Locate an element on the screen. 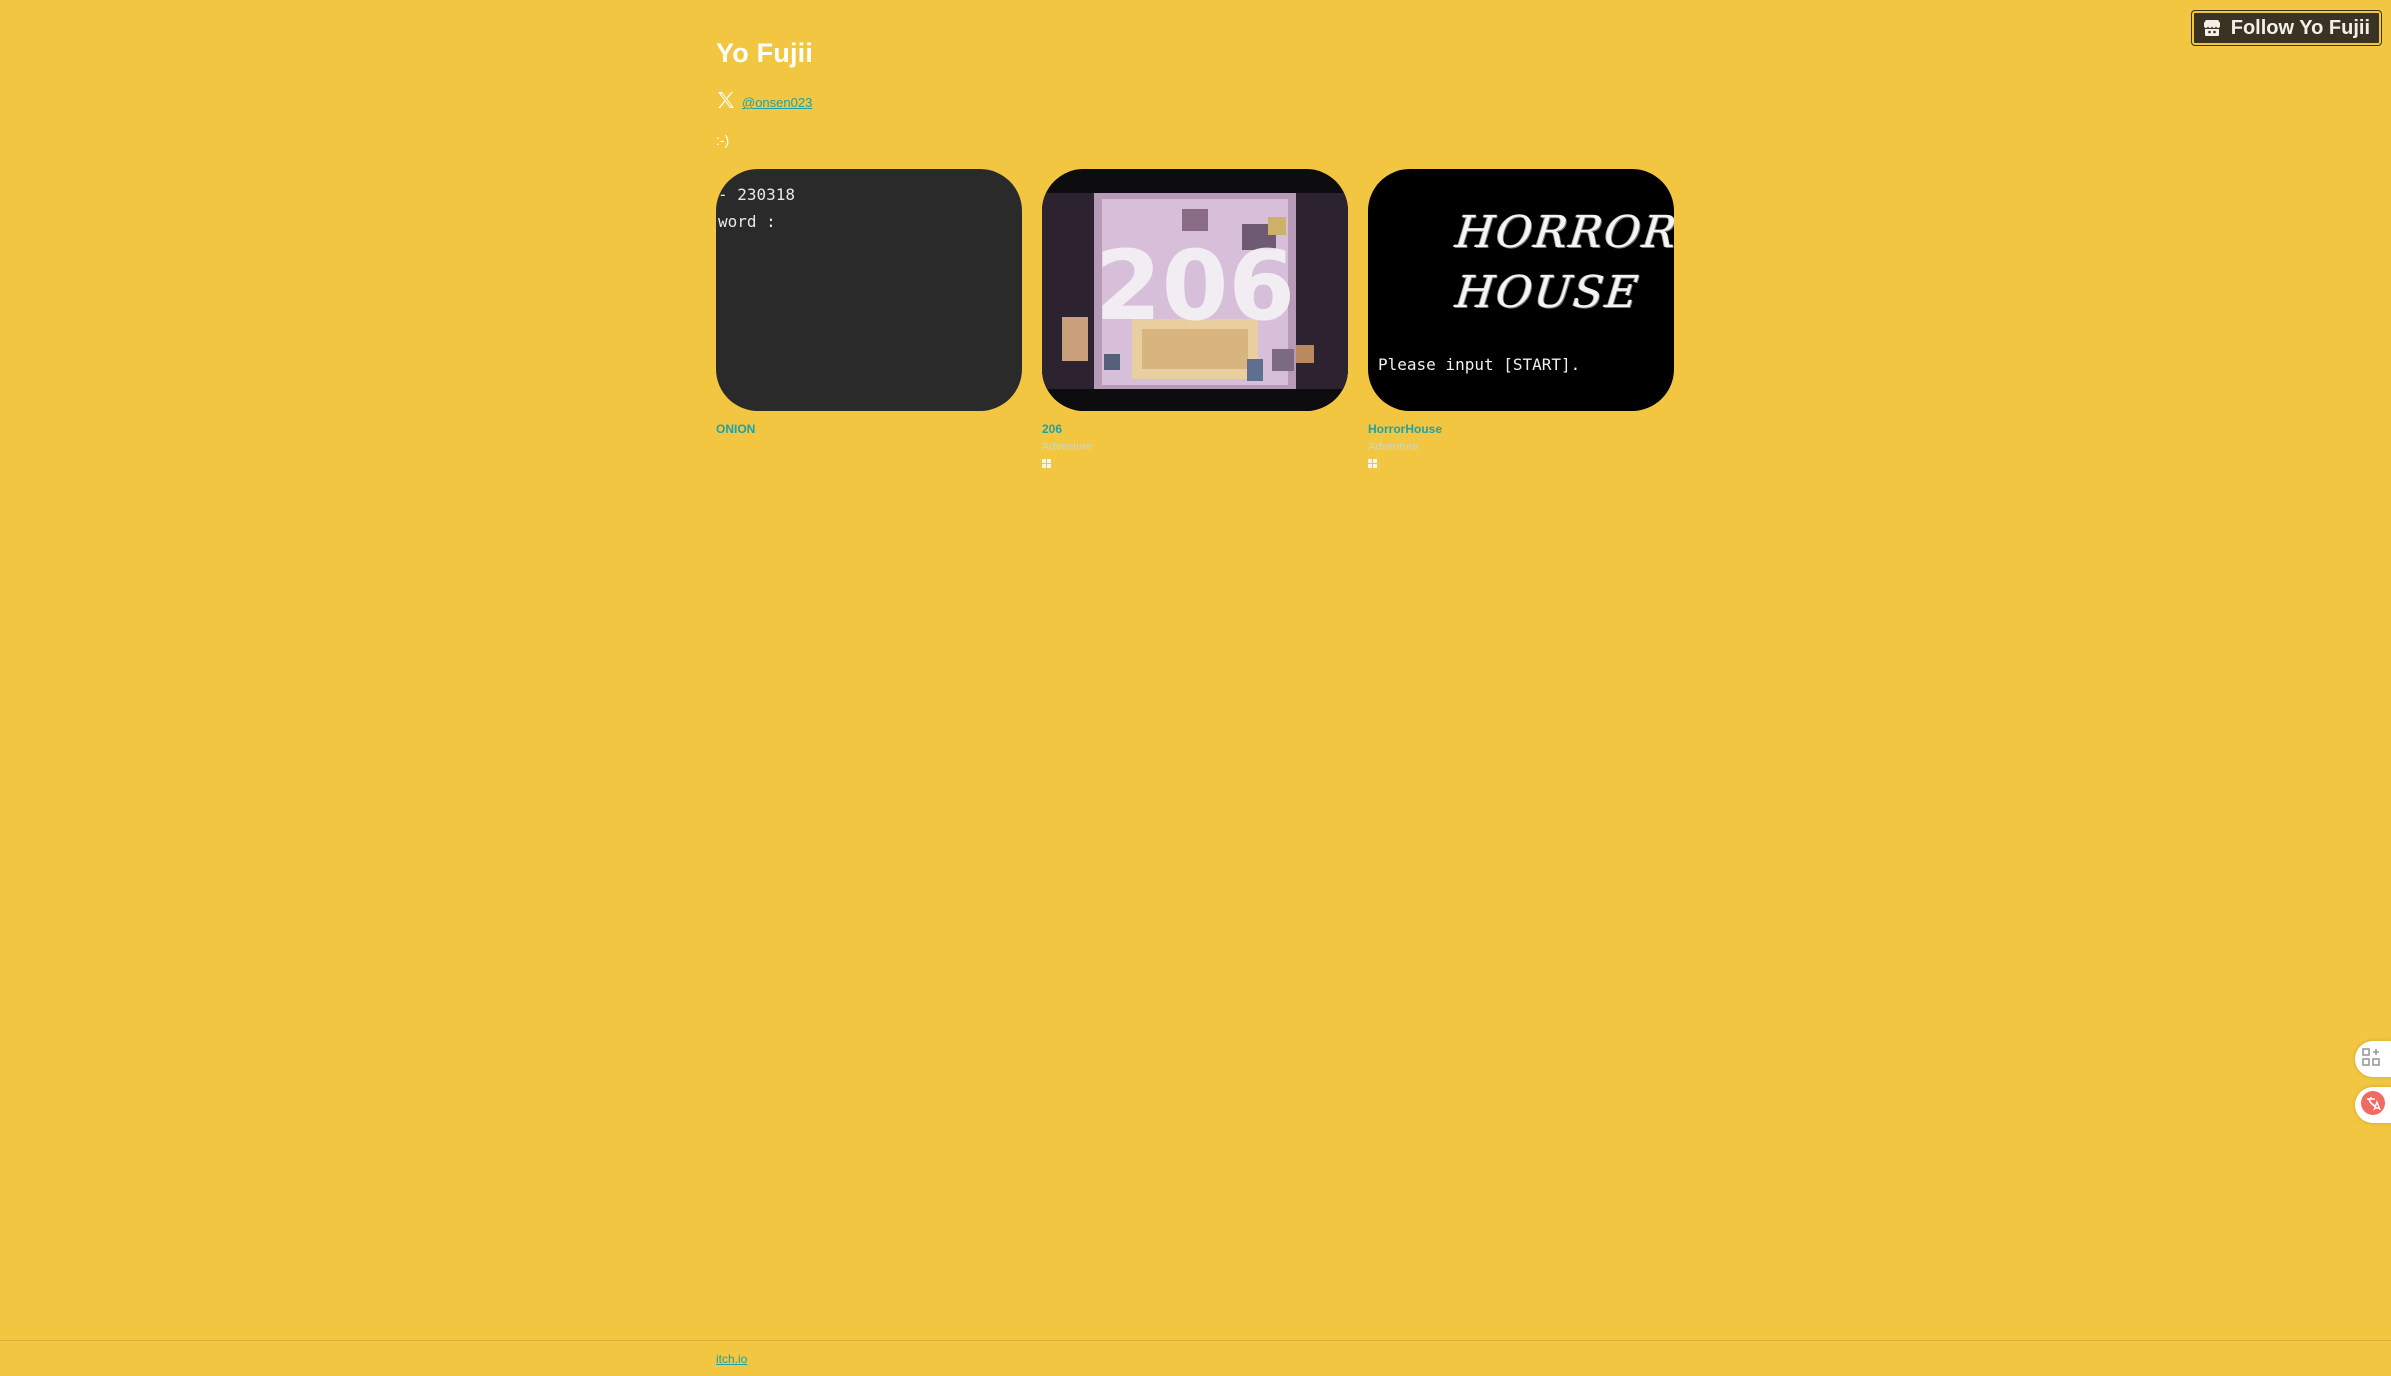 The width and height of the screenshot is (2391, 1376). translate-icon is located at coordinates (2373, 1105).